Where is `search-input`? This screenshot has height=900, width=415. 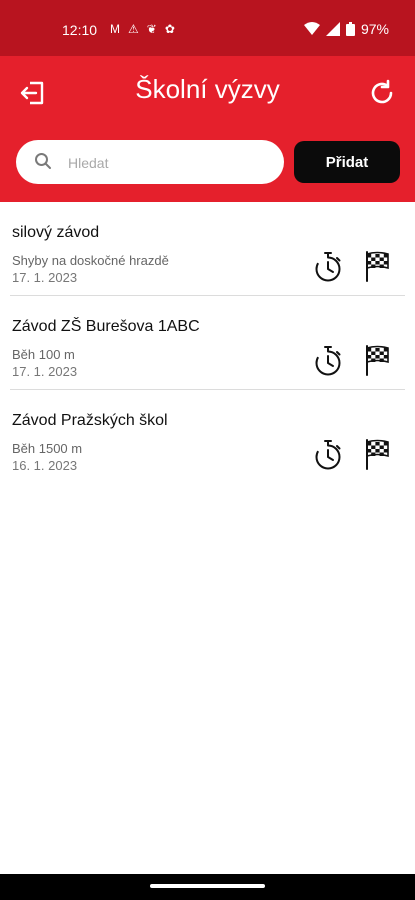 search-input is located at coordinates (173, 163).